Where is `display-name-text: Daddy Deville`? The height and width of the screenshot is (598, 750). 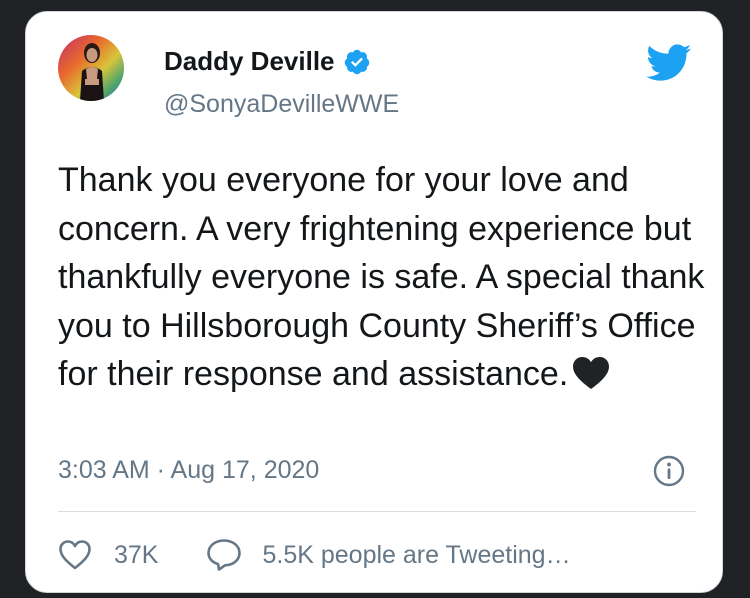
display-name-text: Daddy Deville is located at coordinates (249, 61).